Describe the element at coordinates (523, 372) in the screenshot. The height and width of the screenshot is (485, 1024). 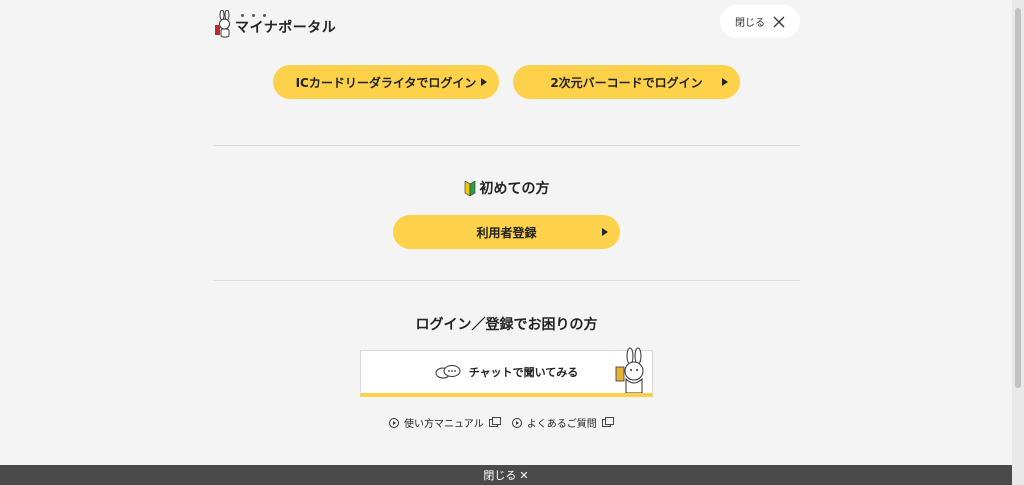
I see `chat-label: チャットで聞いてみる` at that location.